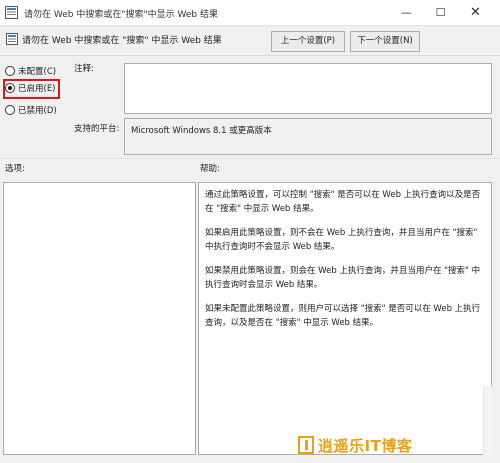 This screenshot has height=463, width=500. Describe the element at coordinates (308, 88) in the screenshot. I see `comment-textarea` at that location.